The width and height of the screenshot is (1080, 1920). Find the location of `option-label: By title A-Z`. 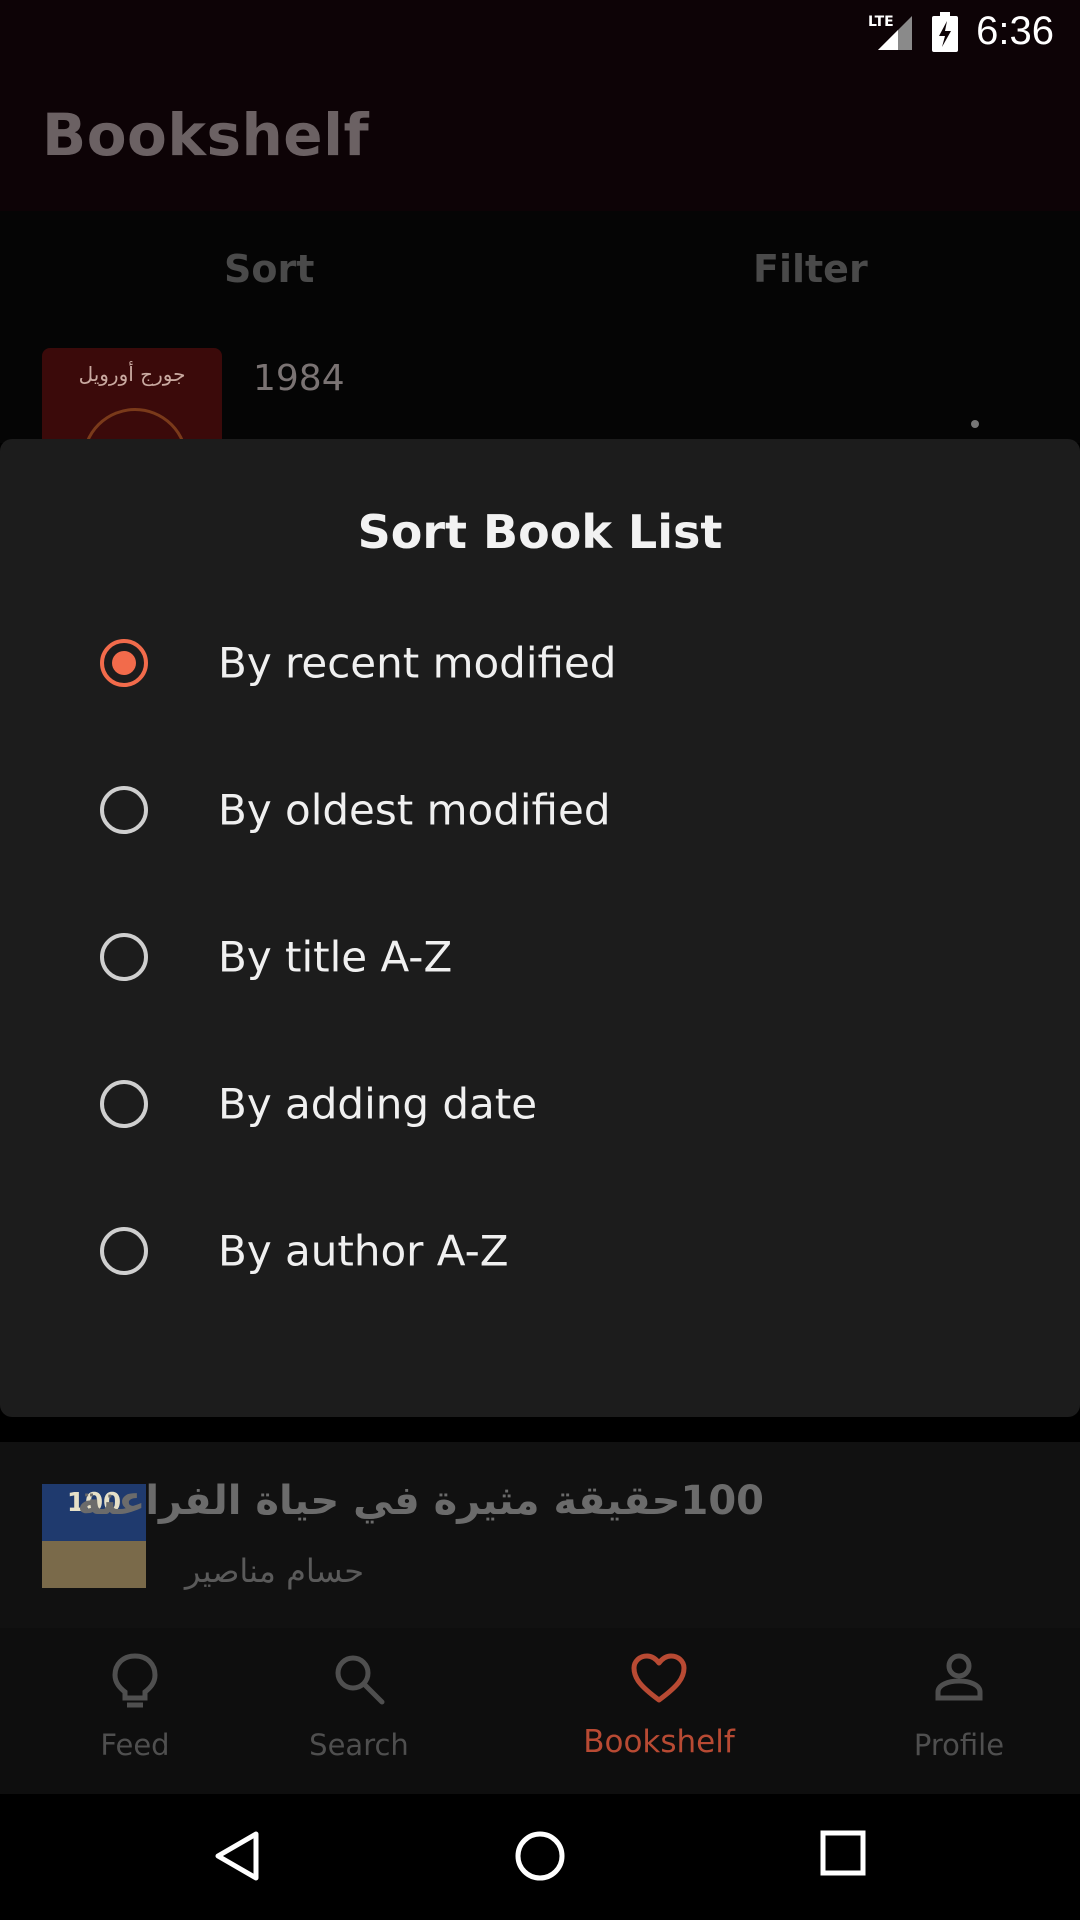

option-label: By title A-Z is located at coordinates (335, 956).